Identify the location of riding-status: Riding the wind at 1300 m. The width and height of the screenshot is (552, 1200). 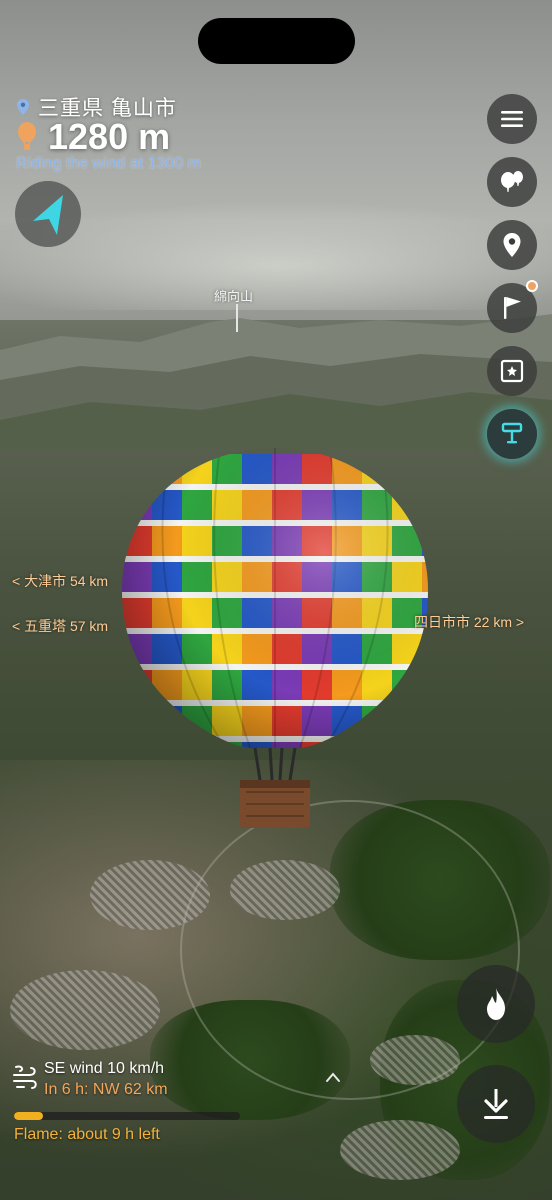
(108, 163).